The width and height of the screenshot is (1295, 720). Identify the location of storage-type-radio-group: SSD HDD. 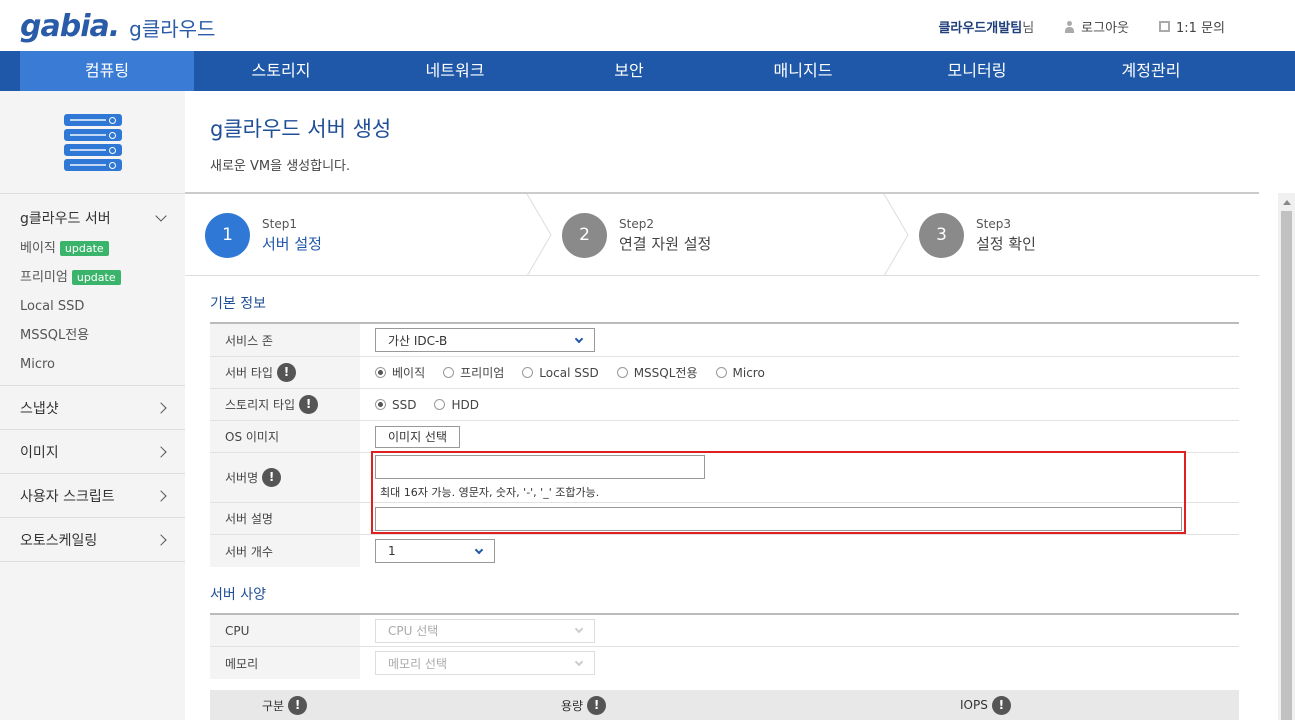
(427, 405).